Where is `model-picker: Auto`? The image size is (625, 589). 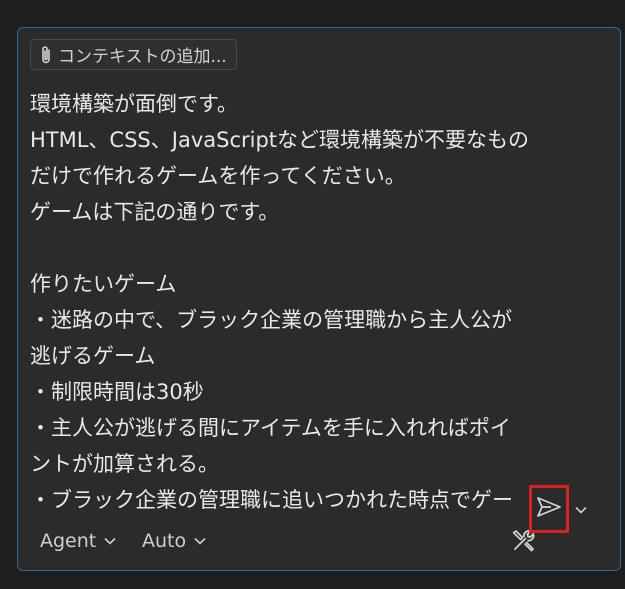 model-picker: Auto is located at coordinates (174, 541).